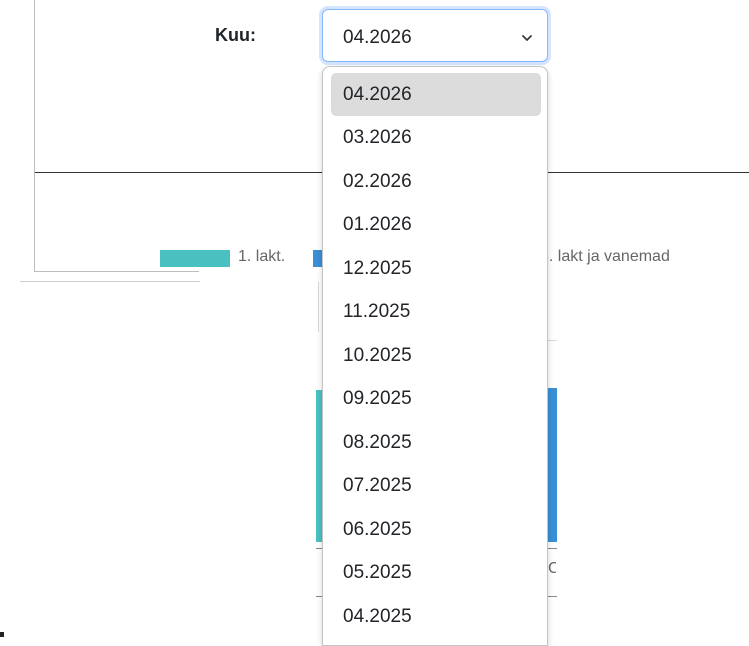  I want to click on option-11-2025: 11.2025, so click(436, 311).